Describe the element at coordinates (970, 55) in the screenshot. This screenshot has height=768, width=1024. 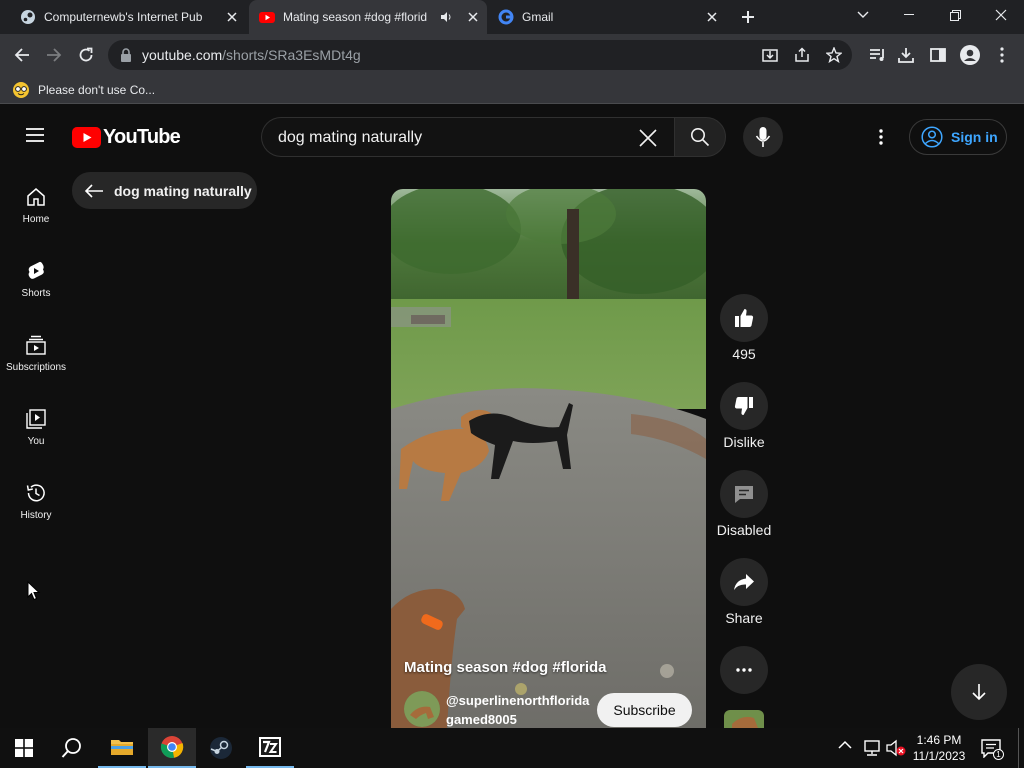
I see `profile-button` at that location.